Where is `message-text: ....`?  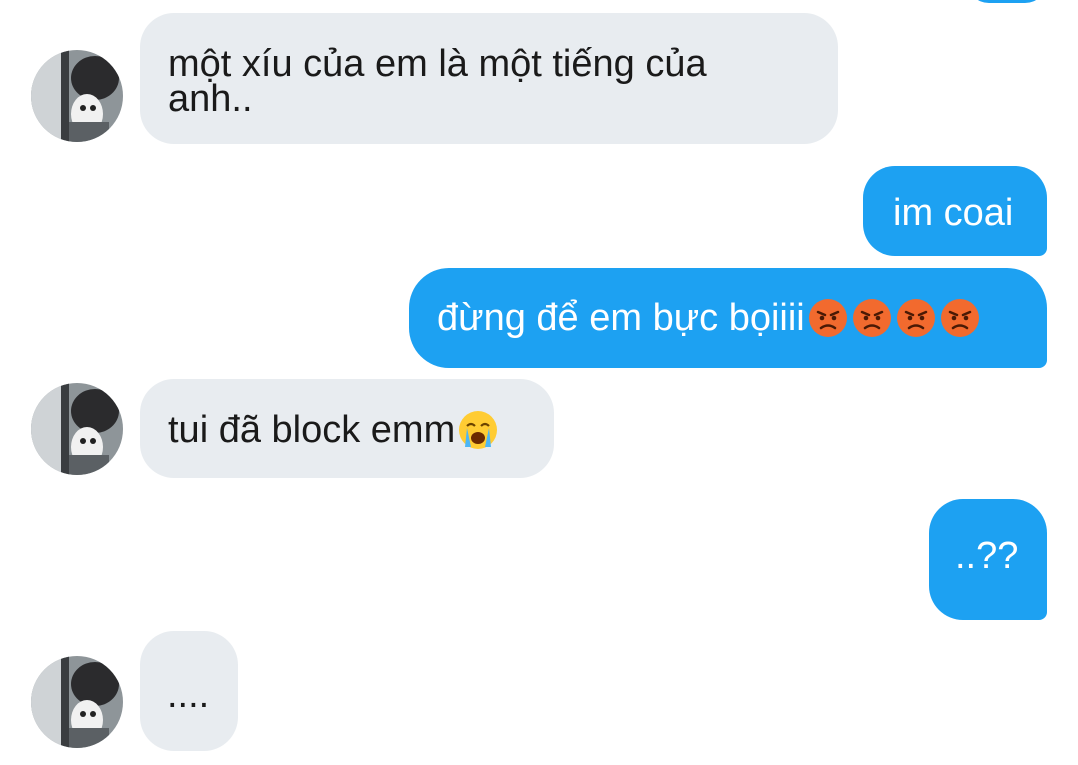 message-text: .... is located at coordinates (188, 695).